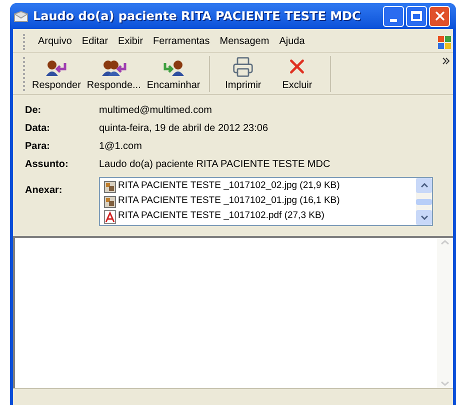 Image resolution: width=456 pixels, height=405 pixels. I want to click on header-value: multimed@multimed.com, so click(155, 111).